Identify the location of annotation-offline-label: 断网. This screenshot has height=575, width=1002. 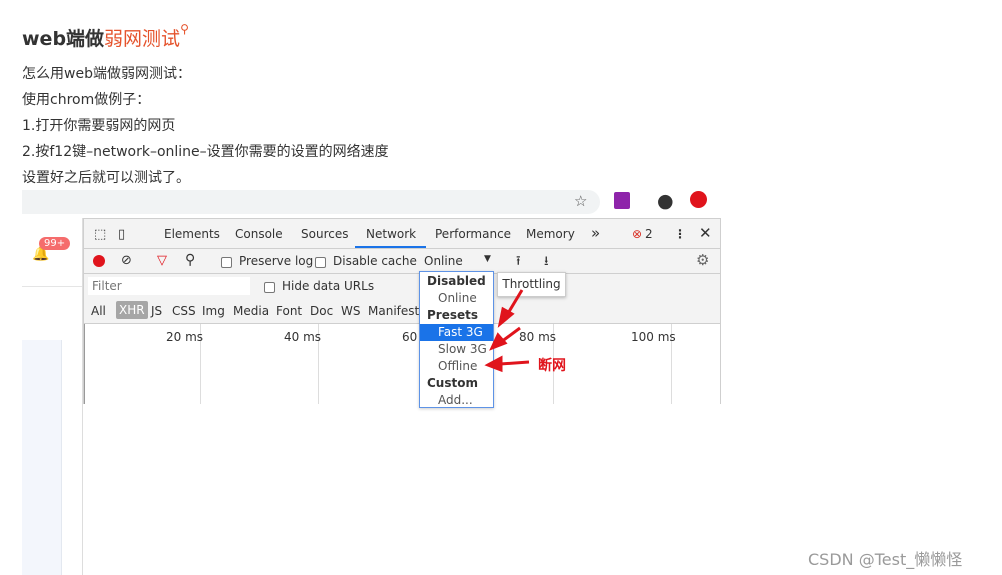
(552, 366).